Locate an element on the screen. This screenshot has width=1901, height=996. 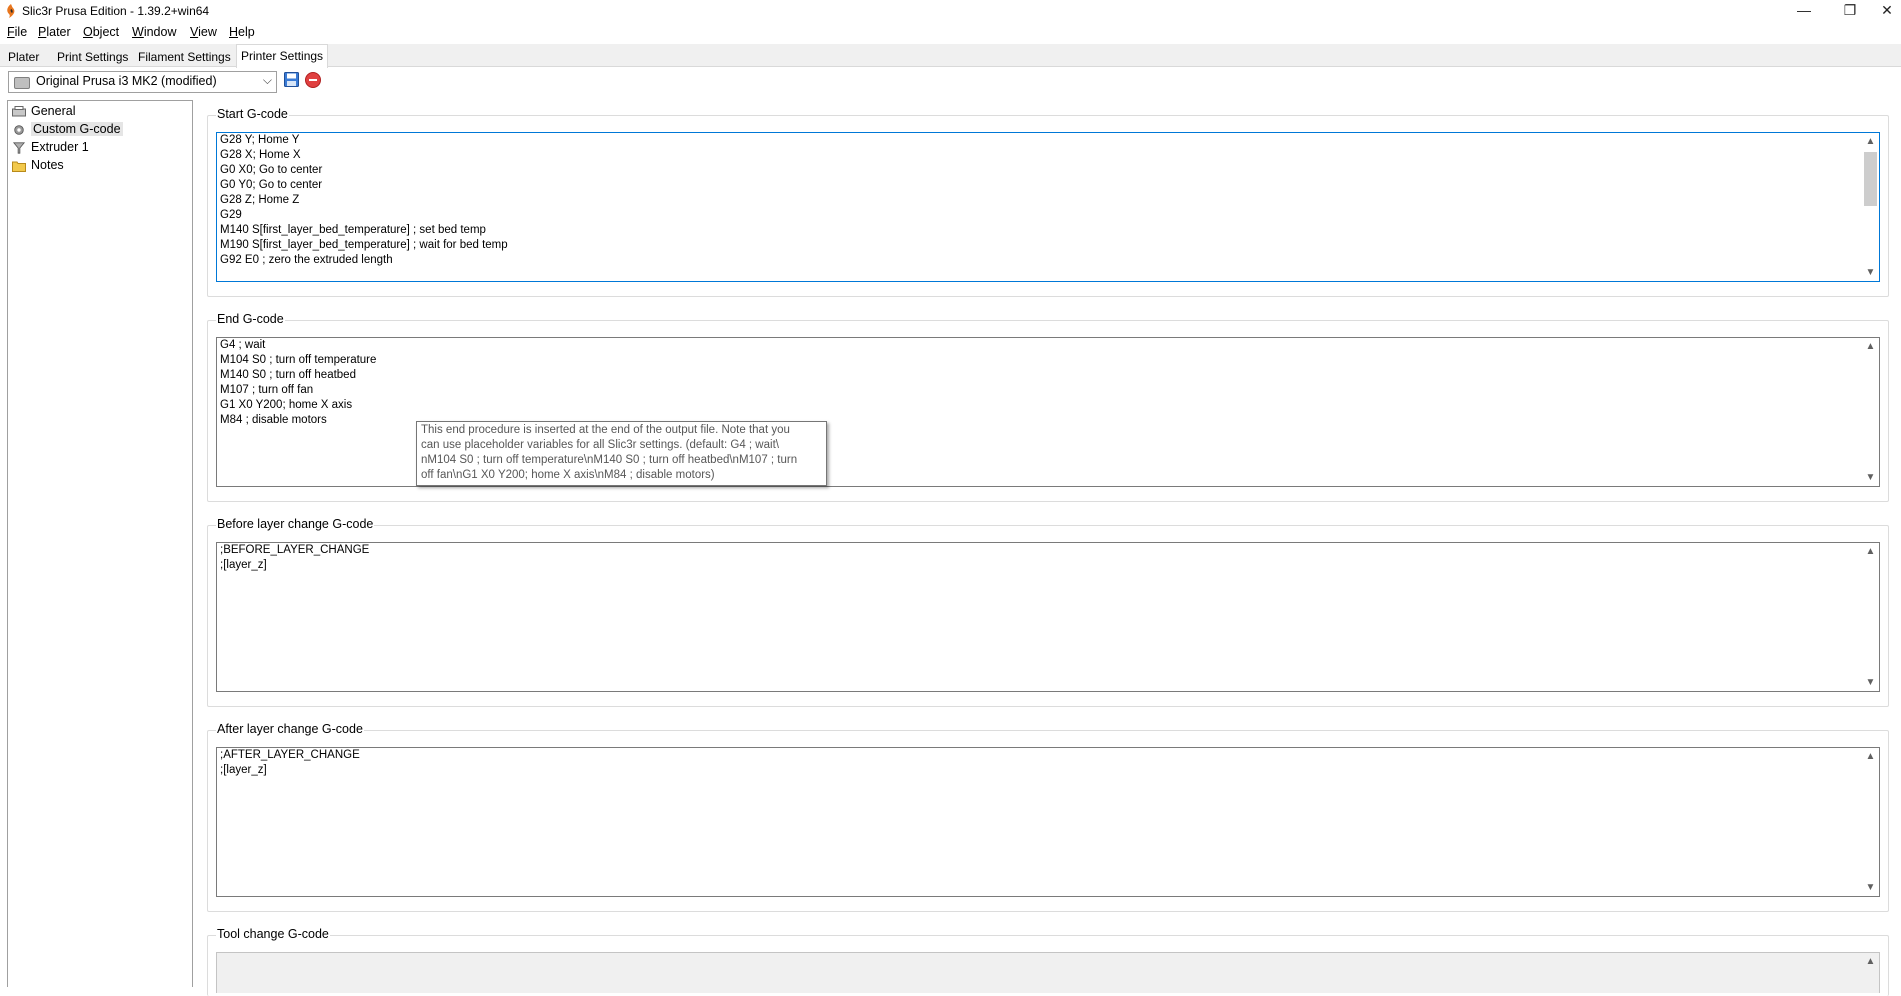
menu-file: File is located at coordinates (17, 32).